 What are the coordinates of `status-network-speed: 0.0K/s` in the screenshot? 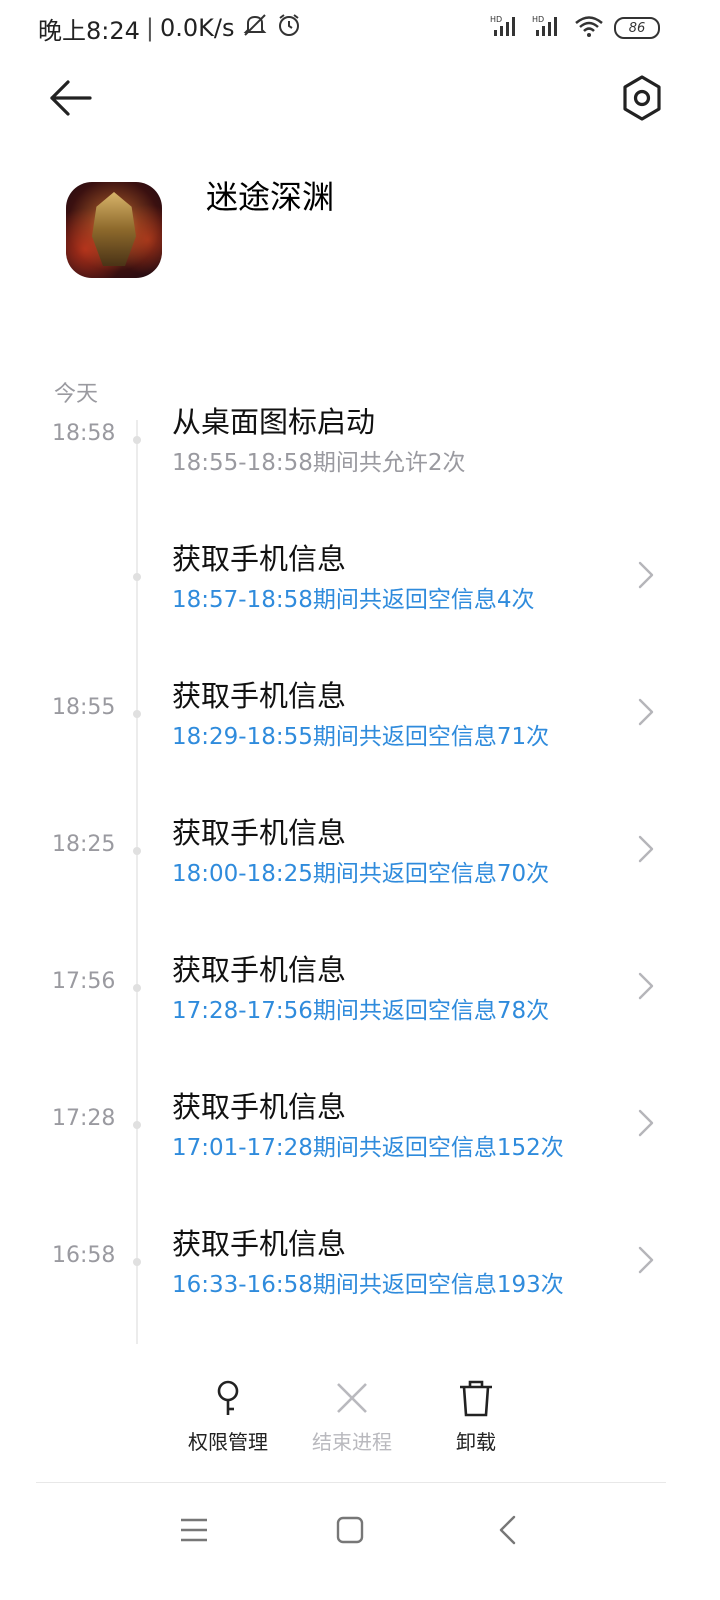 It's located at (197, 28).